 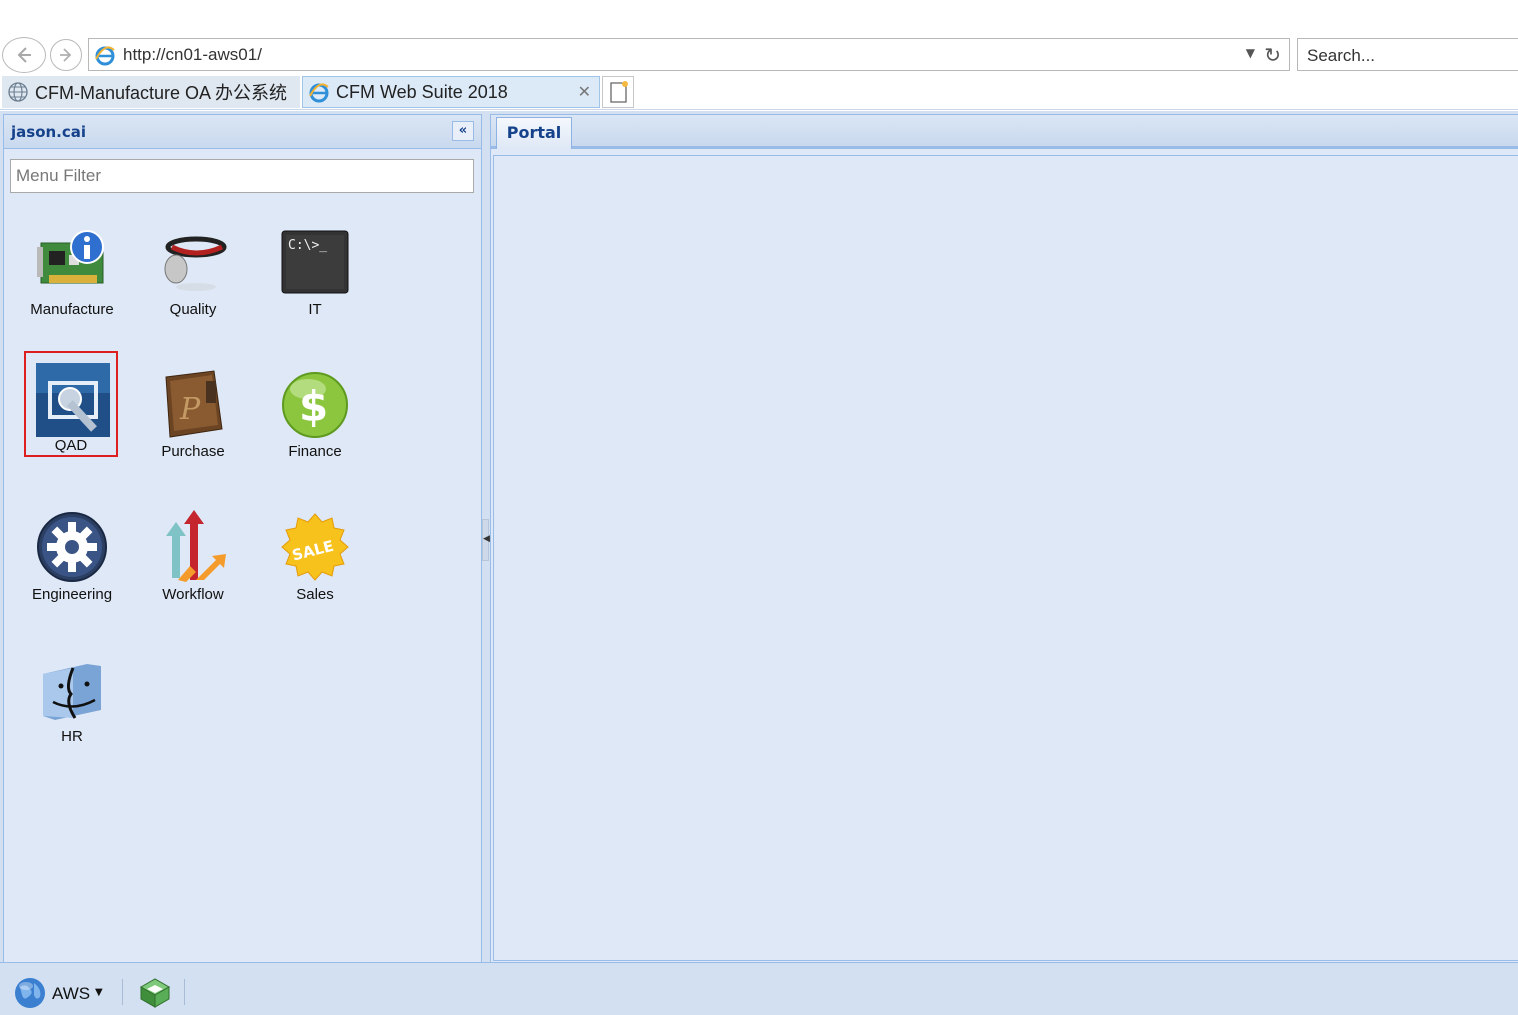 I want to click on gear-icon, so click(x=72, y=547).